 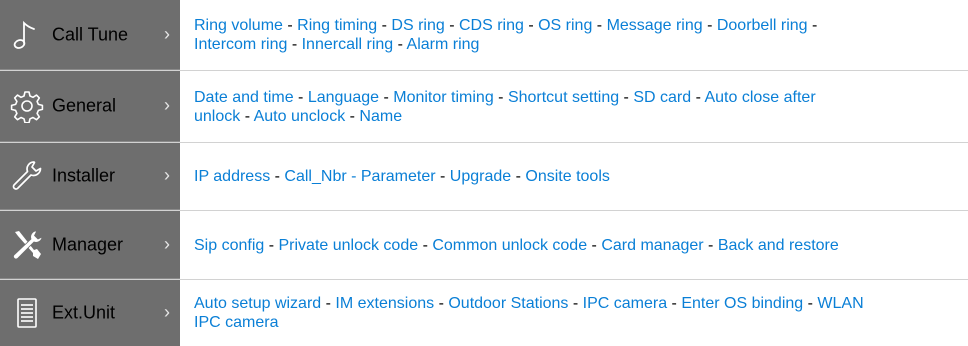 I want to click on category-call-tune: Call Tune ›, so click(x=90, y=35).